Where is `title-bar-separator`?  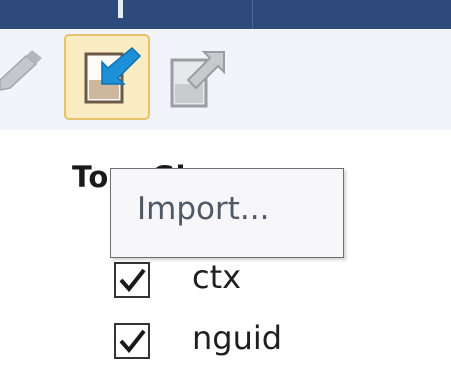 title-bar-separator is located at coordinates (252, 14).